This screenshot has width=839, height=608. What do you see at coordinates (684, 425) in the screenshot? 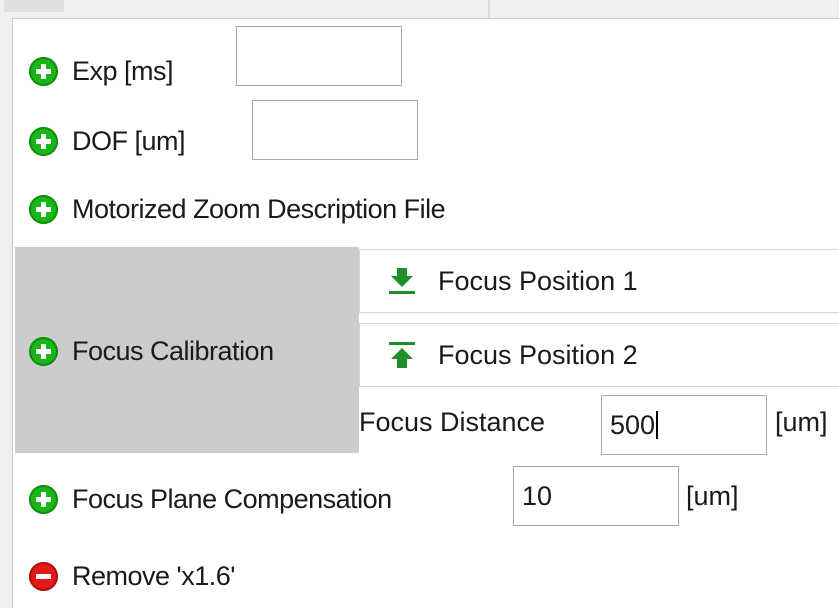
I see `focus-distance-input: 500` at bounding box center [684, 425].